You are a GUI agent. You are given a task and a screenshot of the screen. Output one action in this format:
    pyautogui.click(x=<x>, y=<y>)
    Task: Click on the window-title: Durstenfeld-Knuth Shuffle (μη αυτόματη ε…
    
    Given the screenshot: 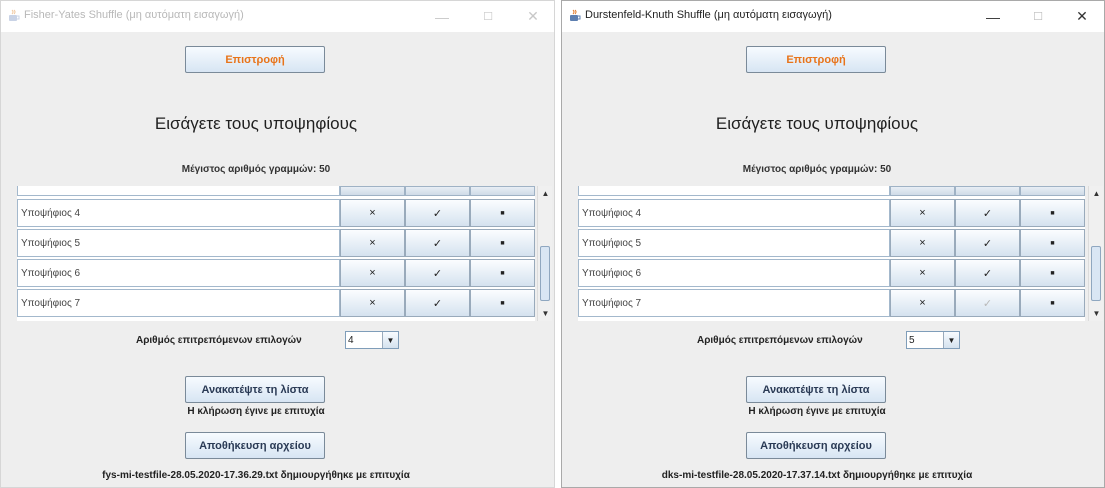 What is the action you would take?
    pyautogui.click(x=708, y=15)
    